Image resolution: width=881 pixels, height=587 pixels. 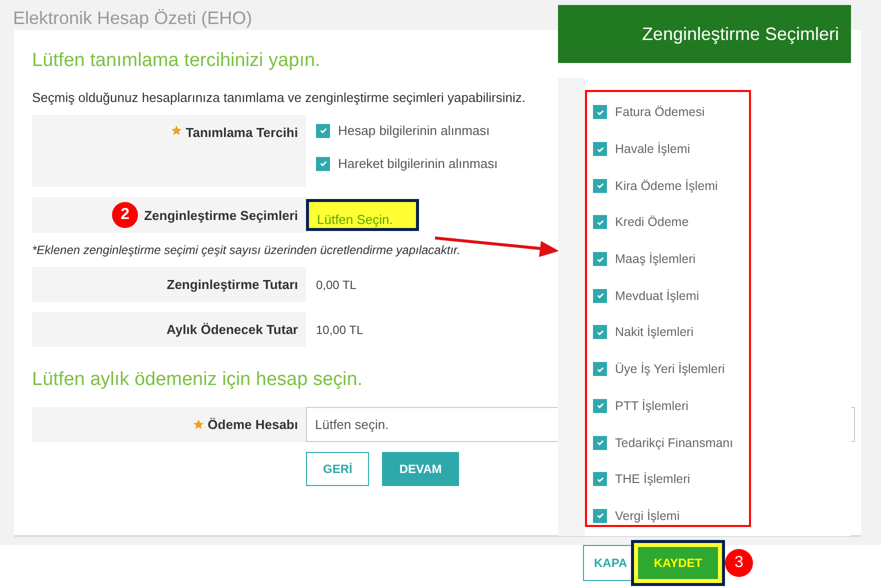 I want to click on form-button: GERİ, so click(x=338, y=469).